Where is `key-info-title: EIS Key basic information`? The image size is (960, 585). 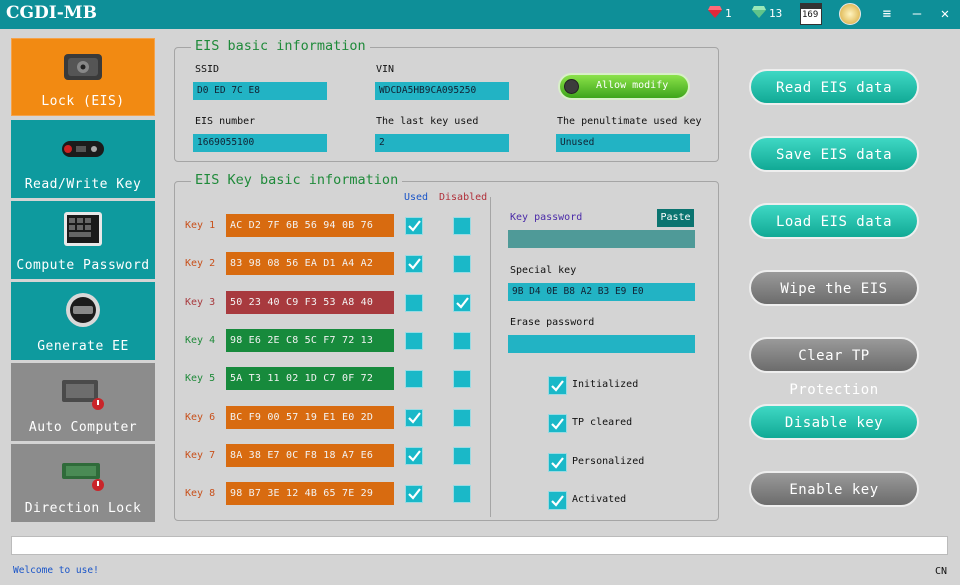
key-info-title: EIS Key basic information is located at coordinates (297, 180).